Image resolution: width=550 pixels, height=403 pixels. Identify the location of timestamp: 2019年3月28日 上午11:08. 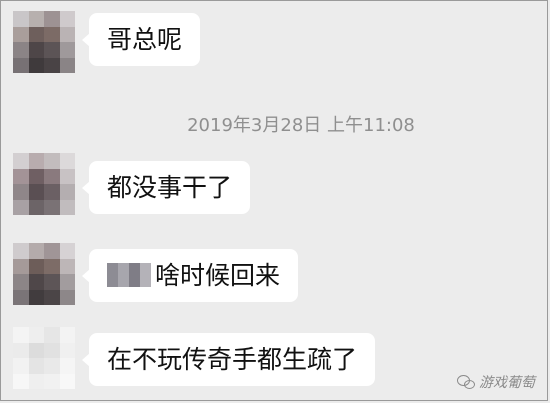
(301, 125).